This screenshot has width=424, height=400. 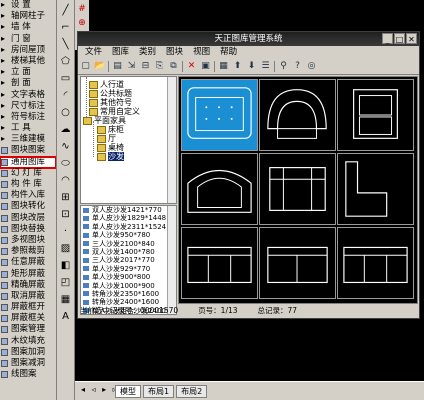 What do you see at coordinates (237, 66) in the screenshot?
I see `sort-up-icon: ⬆` at bounding box center [237, 66].